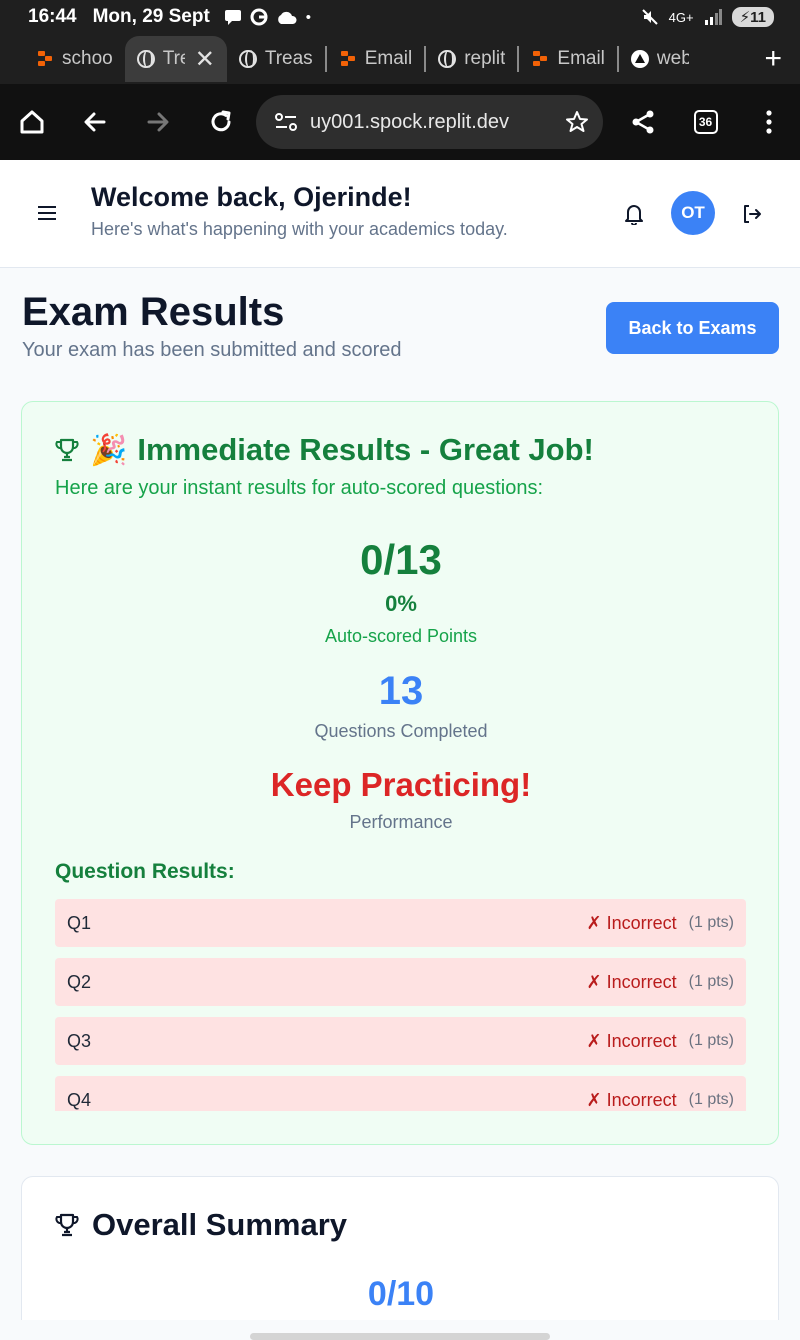  Describe the element at coordinates (639, 59) in the screenshot. I see `triangle-icon` at that location.